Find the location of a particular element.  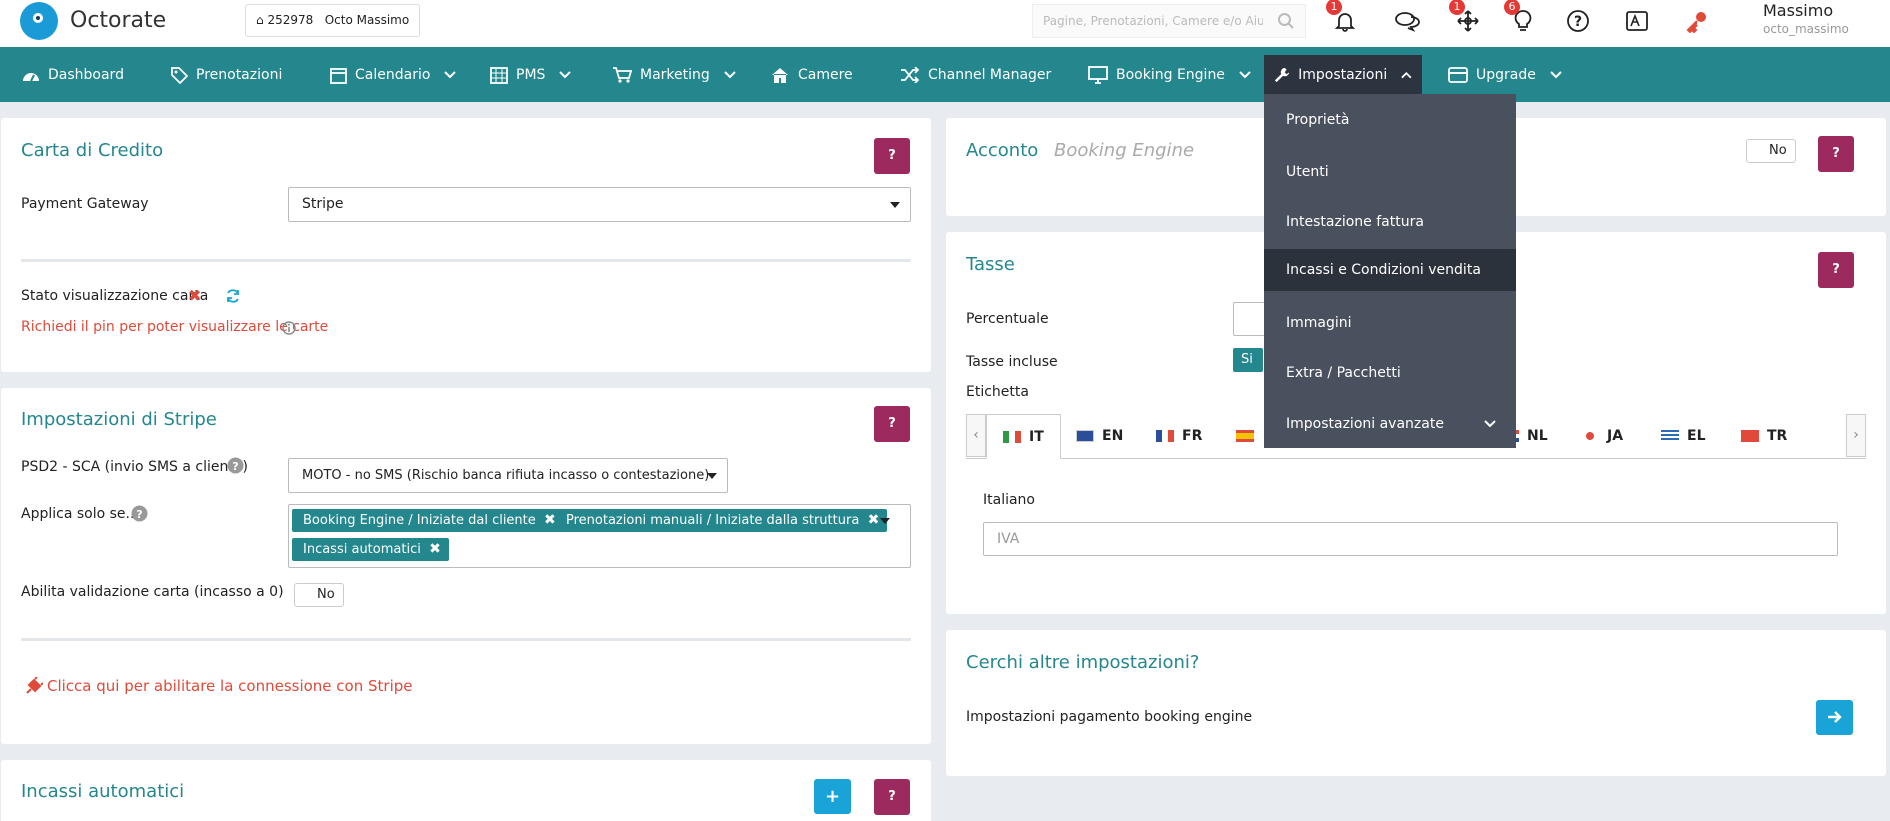

flag-el-icon is located at coordinates (1670, 435).